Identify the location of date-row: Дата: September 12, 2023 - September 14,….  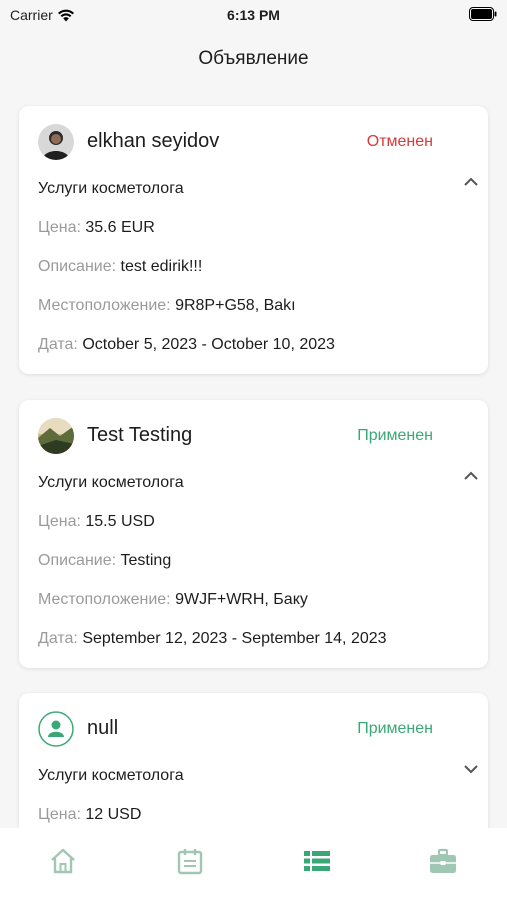
(212, 639).